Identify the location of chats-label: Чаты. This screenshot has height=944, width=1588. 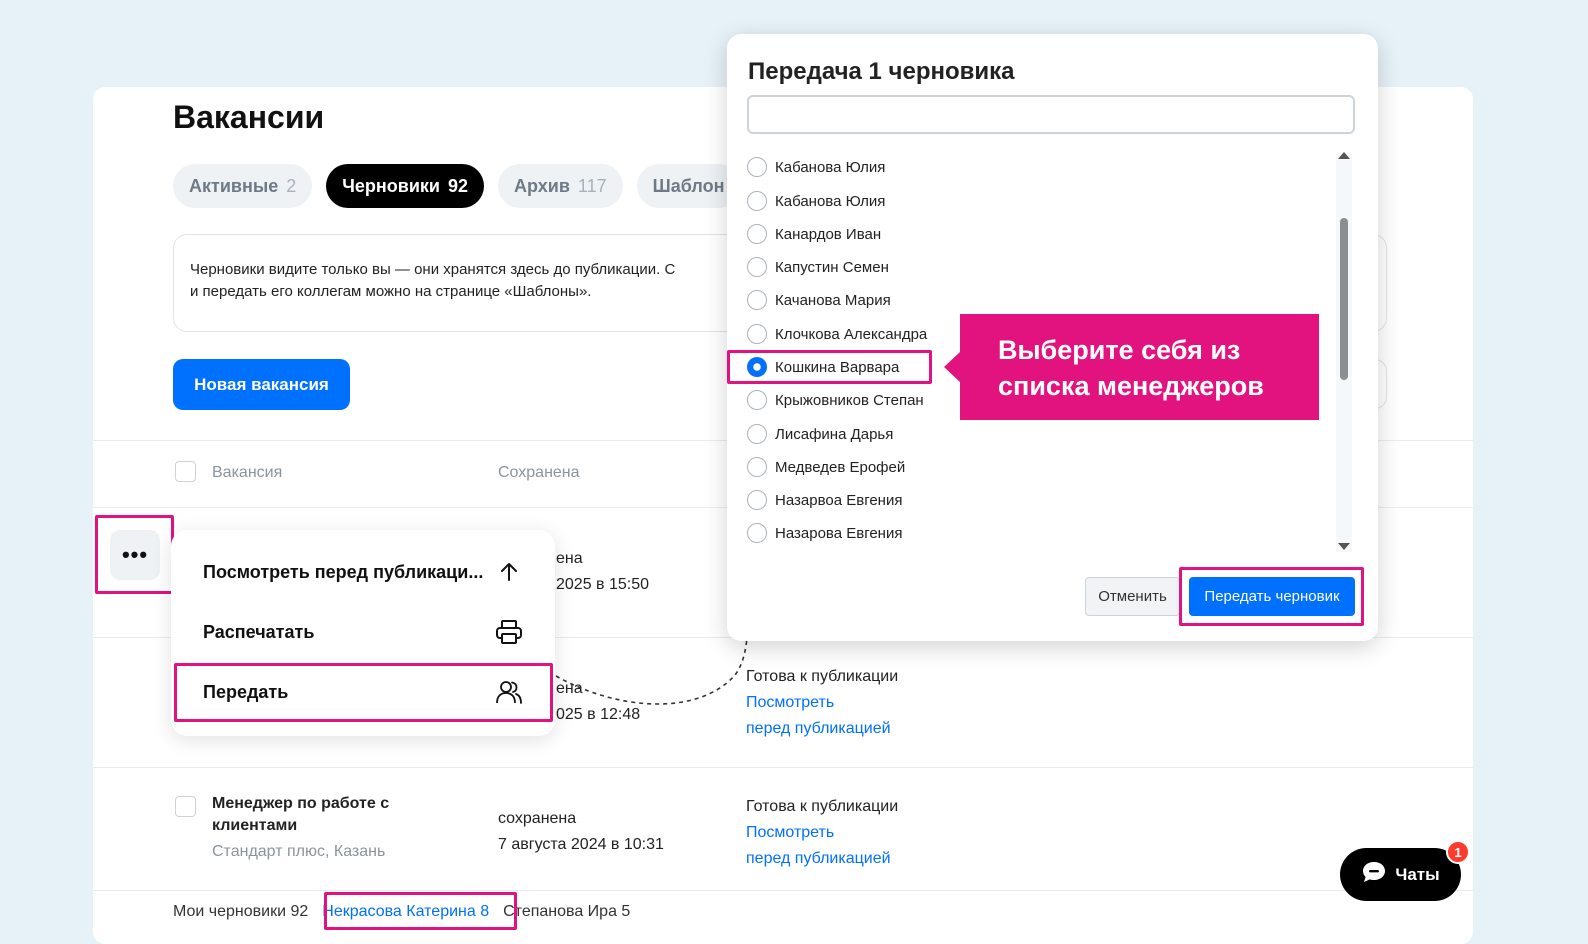
(1417, 874).